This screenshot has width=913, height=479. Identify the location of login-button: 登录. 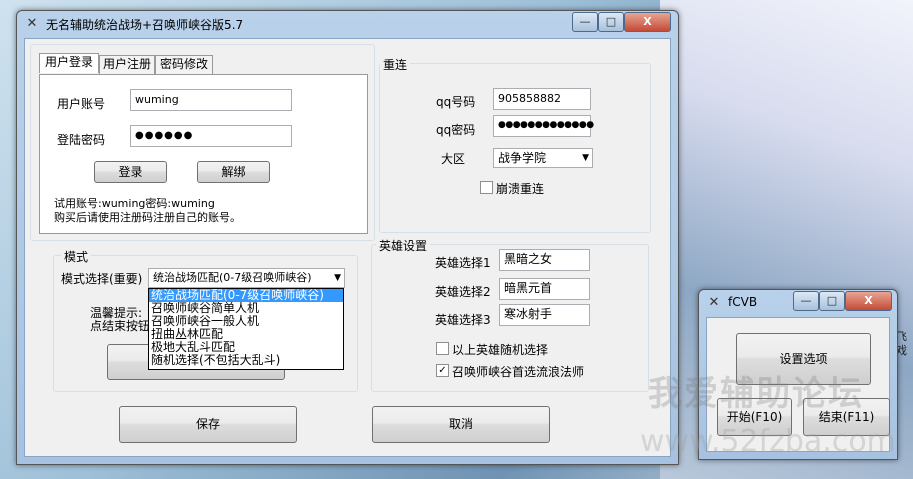
(130, 172).